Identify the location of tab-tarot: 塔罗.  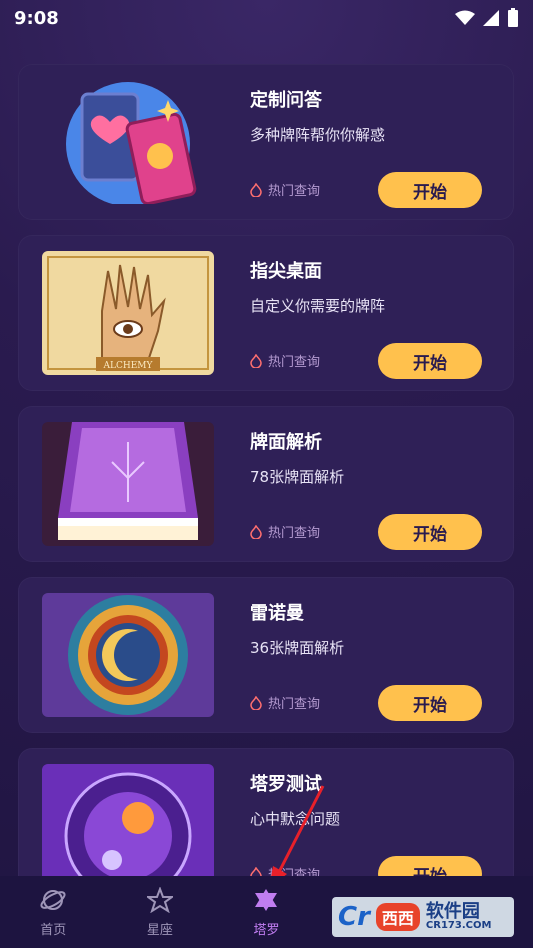
(266, 912).